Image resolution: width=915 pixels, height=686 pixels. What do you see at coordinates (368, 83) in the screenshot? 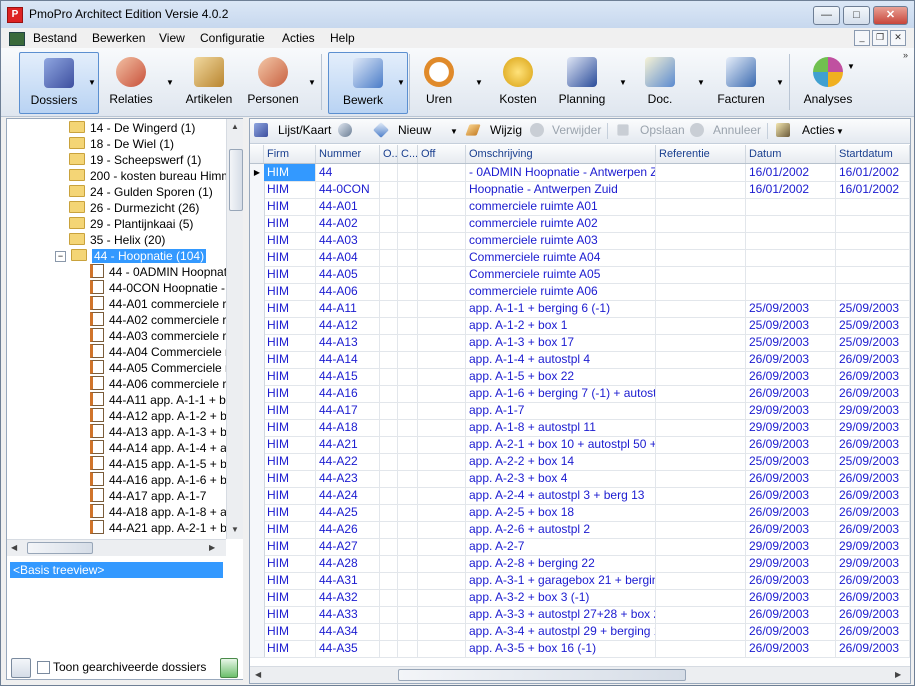
I see `bewerk-button: Bewerk` at bounding box center [368, 83].